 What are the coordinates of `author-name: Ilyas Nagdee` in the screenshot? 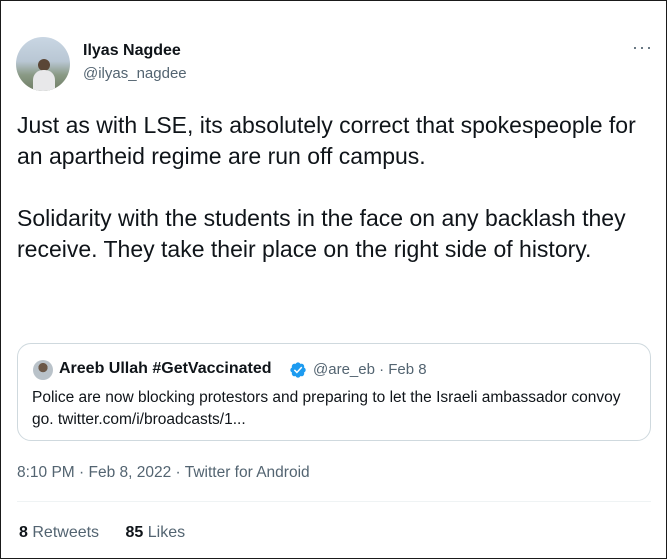 It's located at (132, 51).